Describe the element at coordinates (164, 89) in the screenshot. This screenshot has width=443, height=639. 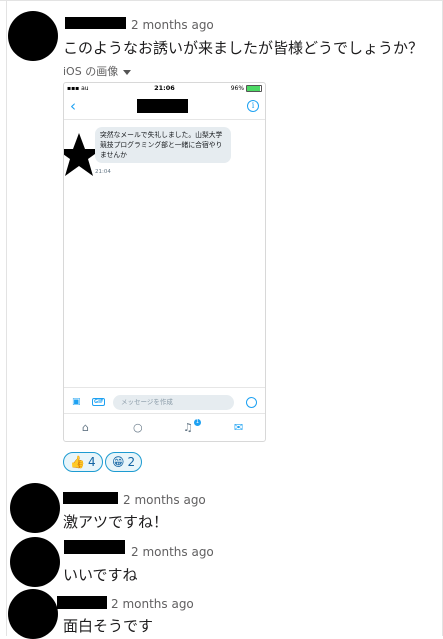
I see `status-bar: ▪▪▪ au 21:06 96%` at that location.